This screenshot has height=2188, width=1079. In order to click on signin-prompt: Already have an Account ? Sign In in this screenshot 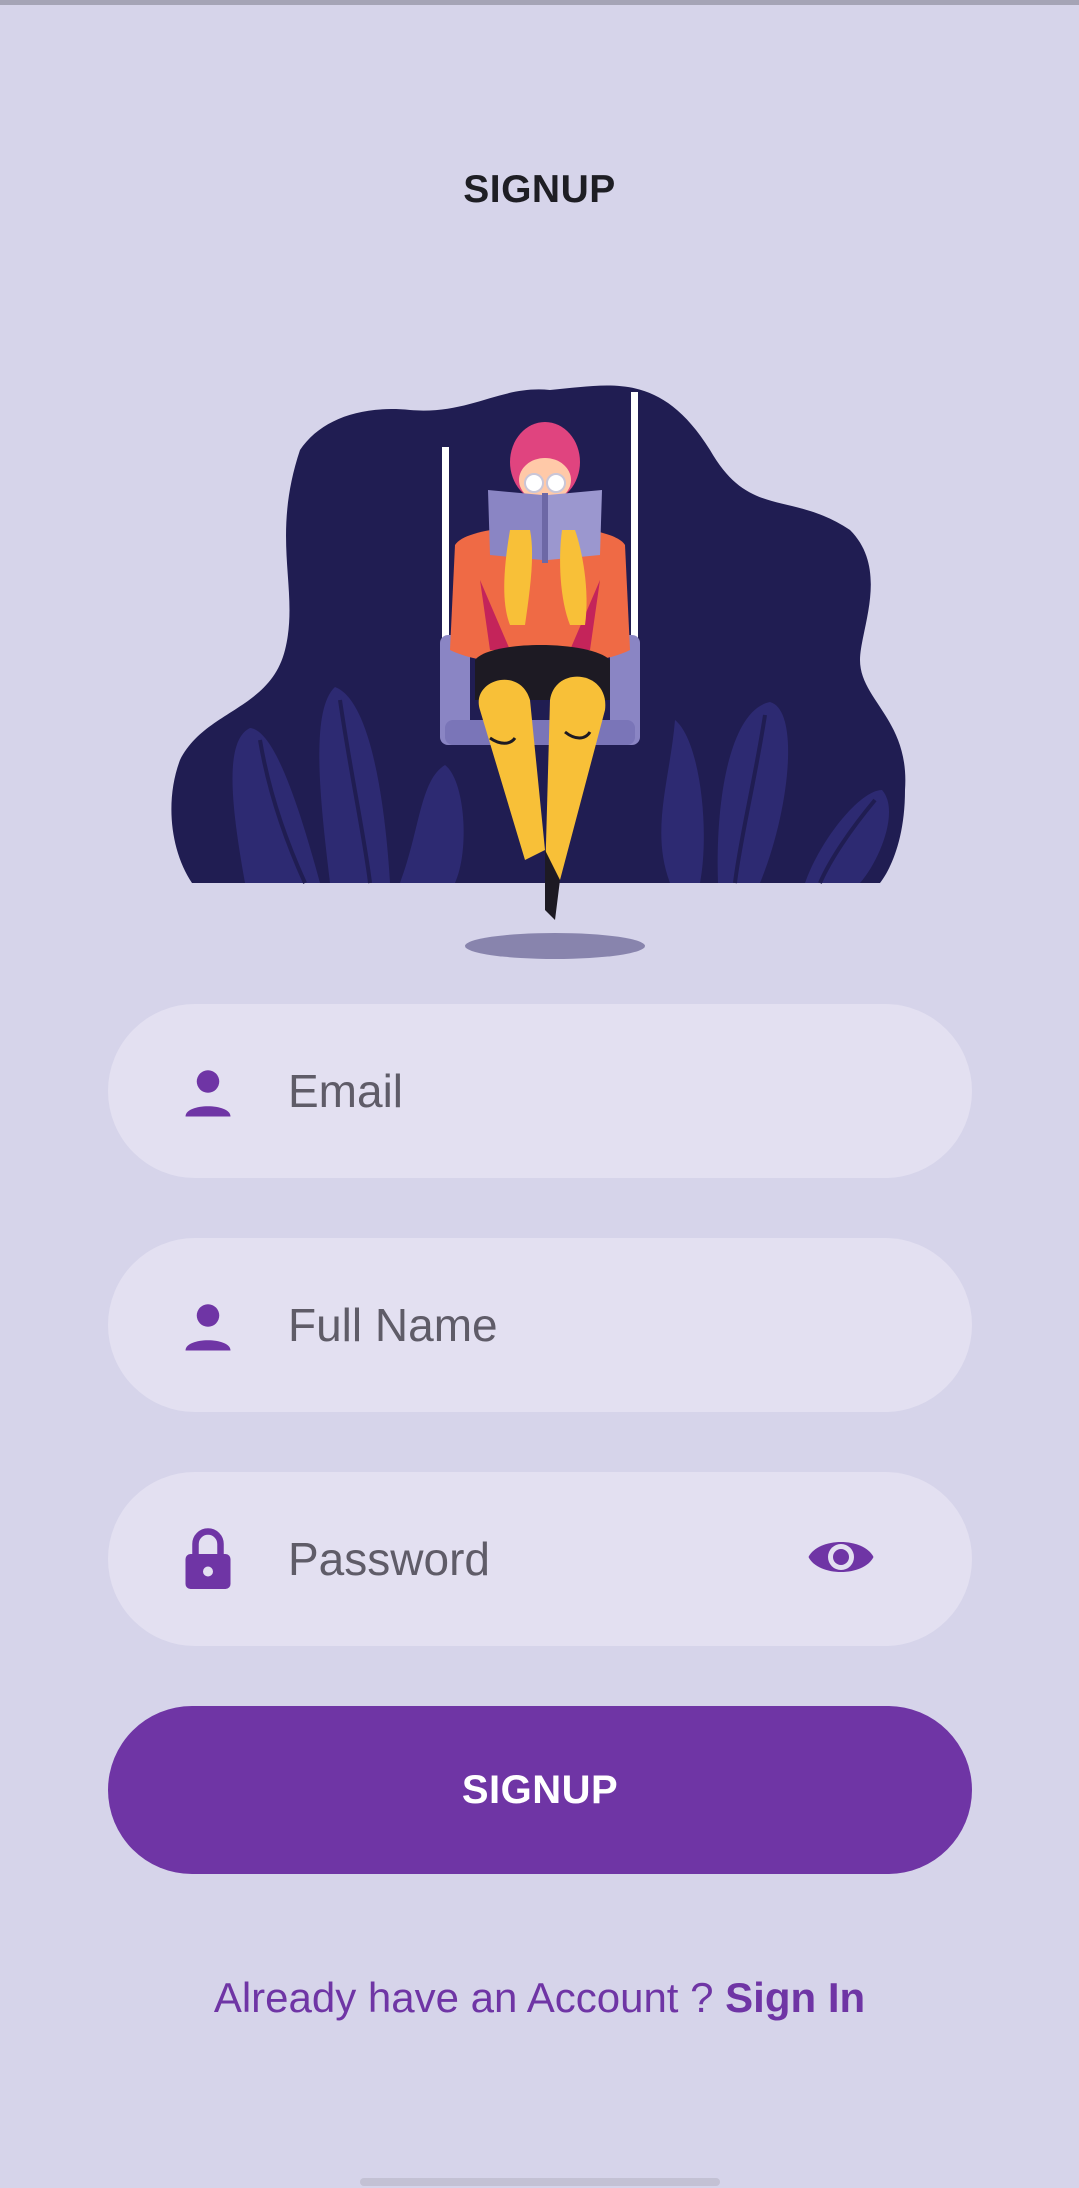, I will do `click(539, 1998)`.